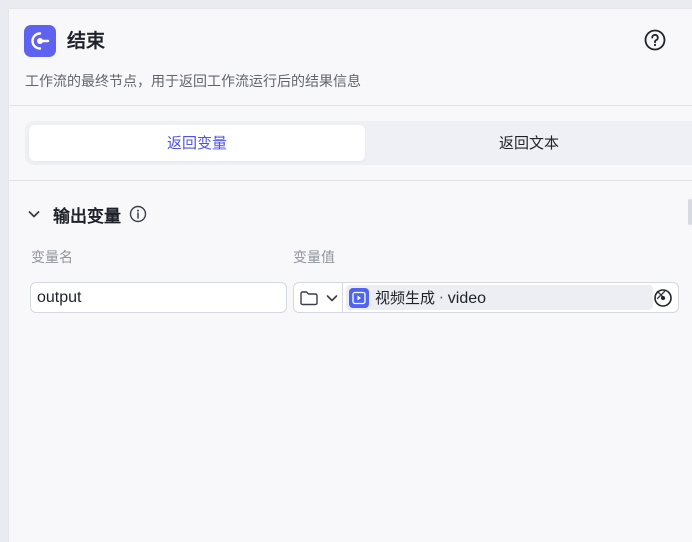  Describe the element at coordinates (309, 298) in the screenshot. I see `folder-icon` at that location.